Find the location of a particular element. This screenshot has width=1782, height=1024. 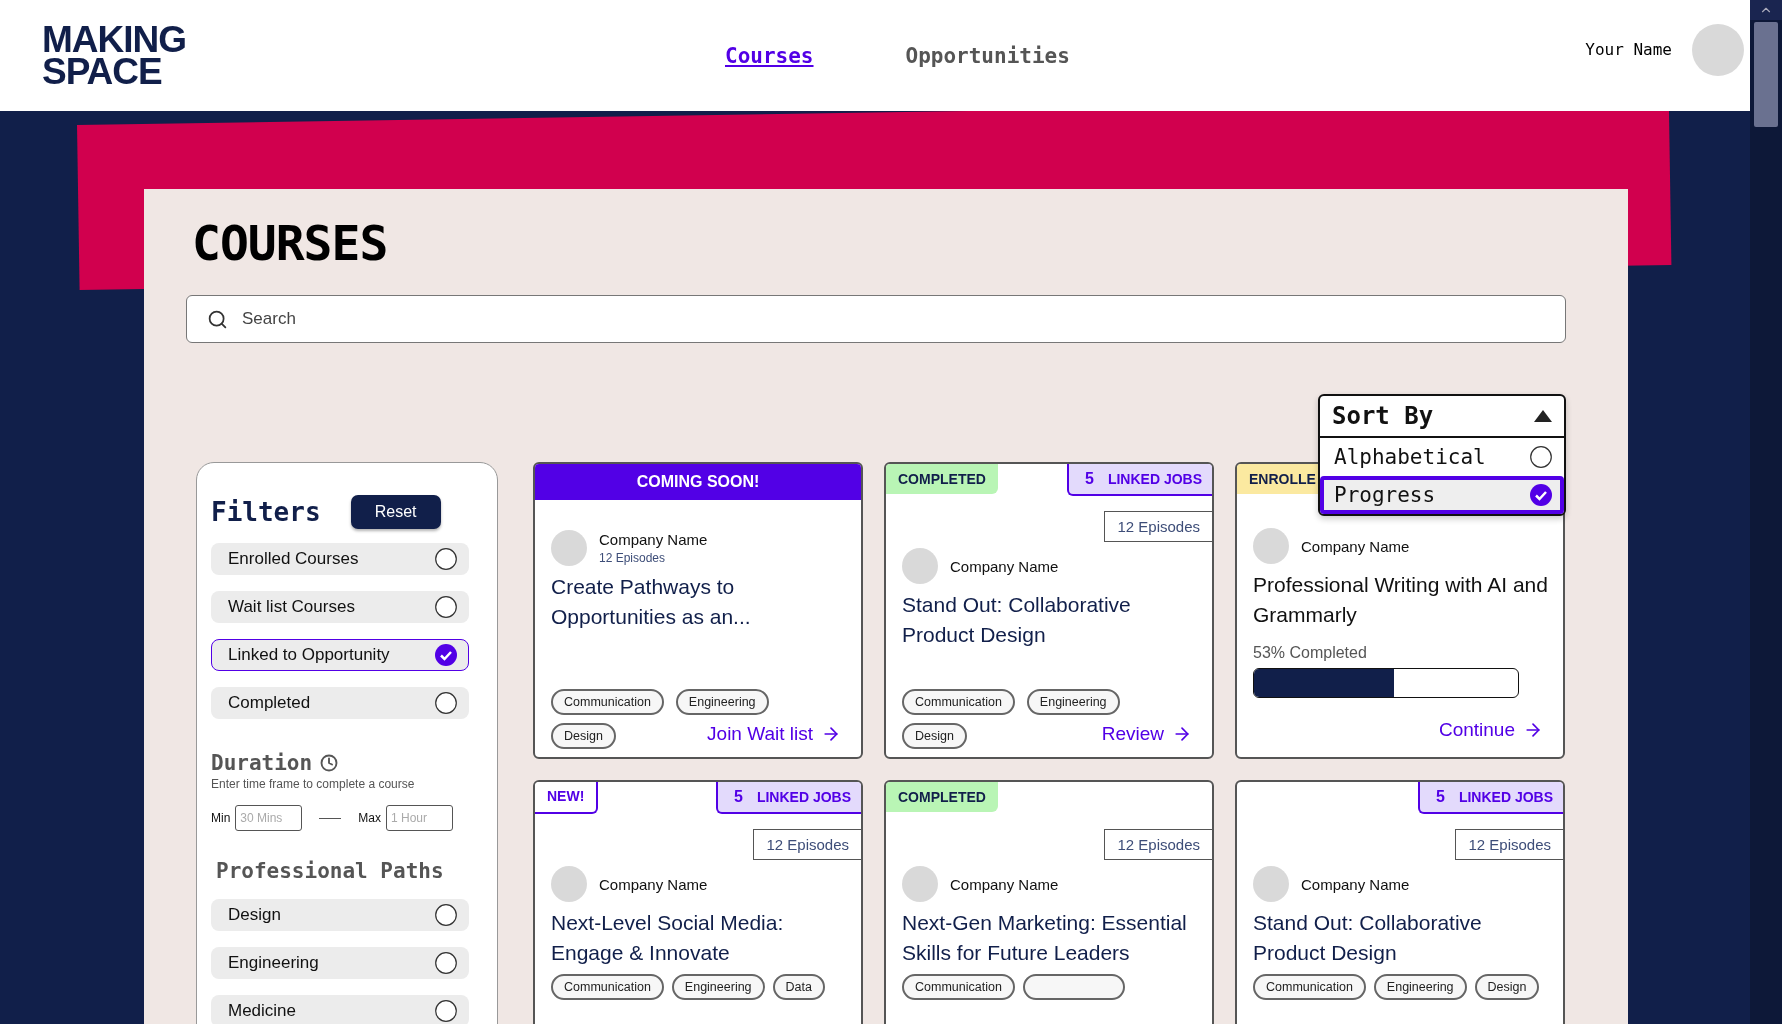

course-card: COMPLETED 12 Episodes Company Name Next-Gen Marketing: Essential Skills for Future Leaders Communication is located at coordinates (1049, 902).